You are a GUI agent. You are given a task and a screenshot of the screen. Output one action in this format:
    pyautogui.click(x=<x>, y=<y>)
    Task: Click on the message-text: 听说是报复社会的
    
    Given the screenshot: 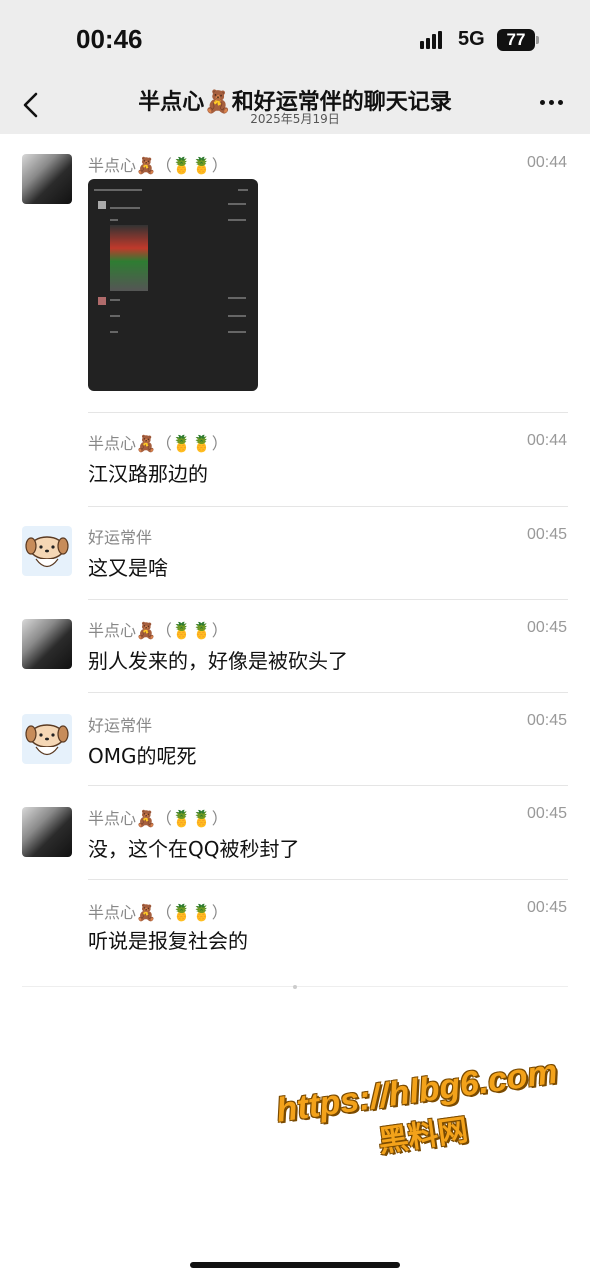 What is the action you would take?
    pyautogui.click(x=168, y=939)
    